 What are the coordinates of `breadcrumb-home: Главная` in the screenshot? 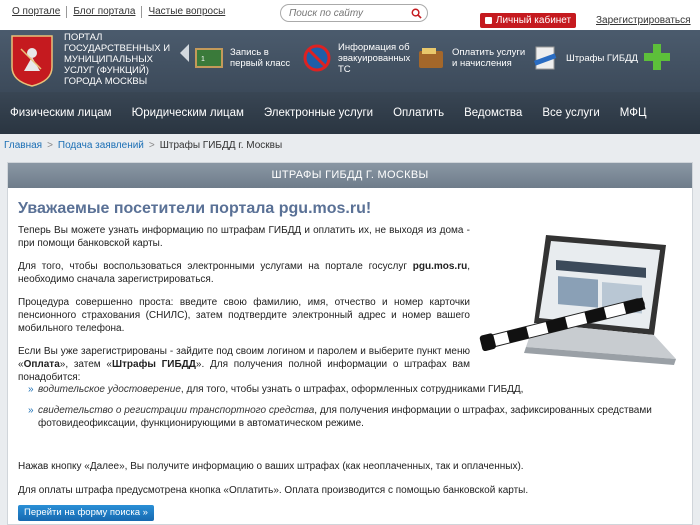 It's located at (23, 145).